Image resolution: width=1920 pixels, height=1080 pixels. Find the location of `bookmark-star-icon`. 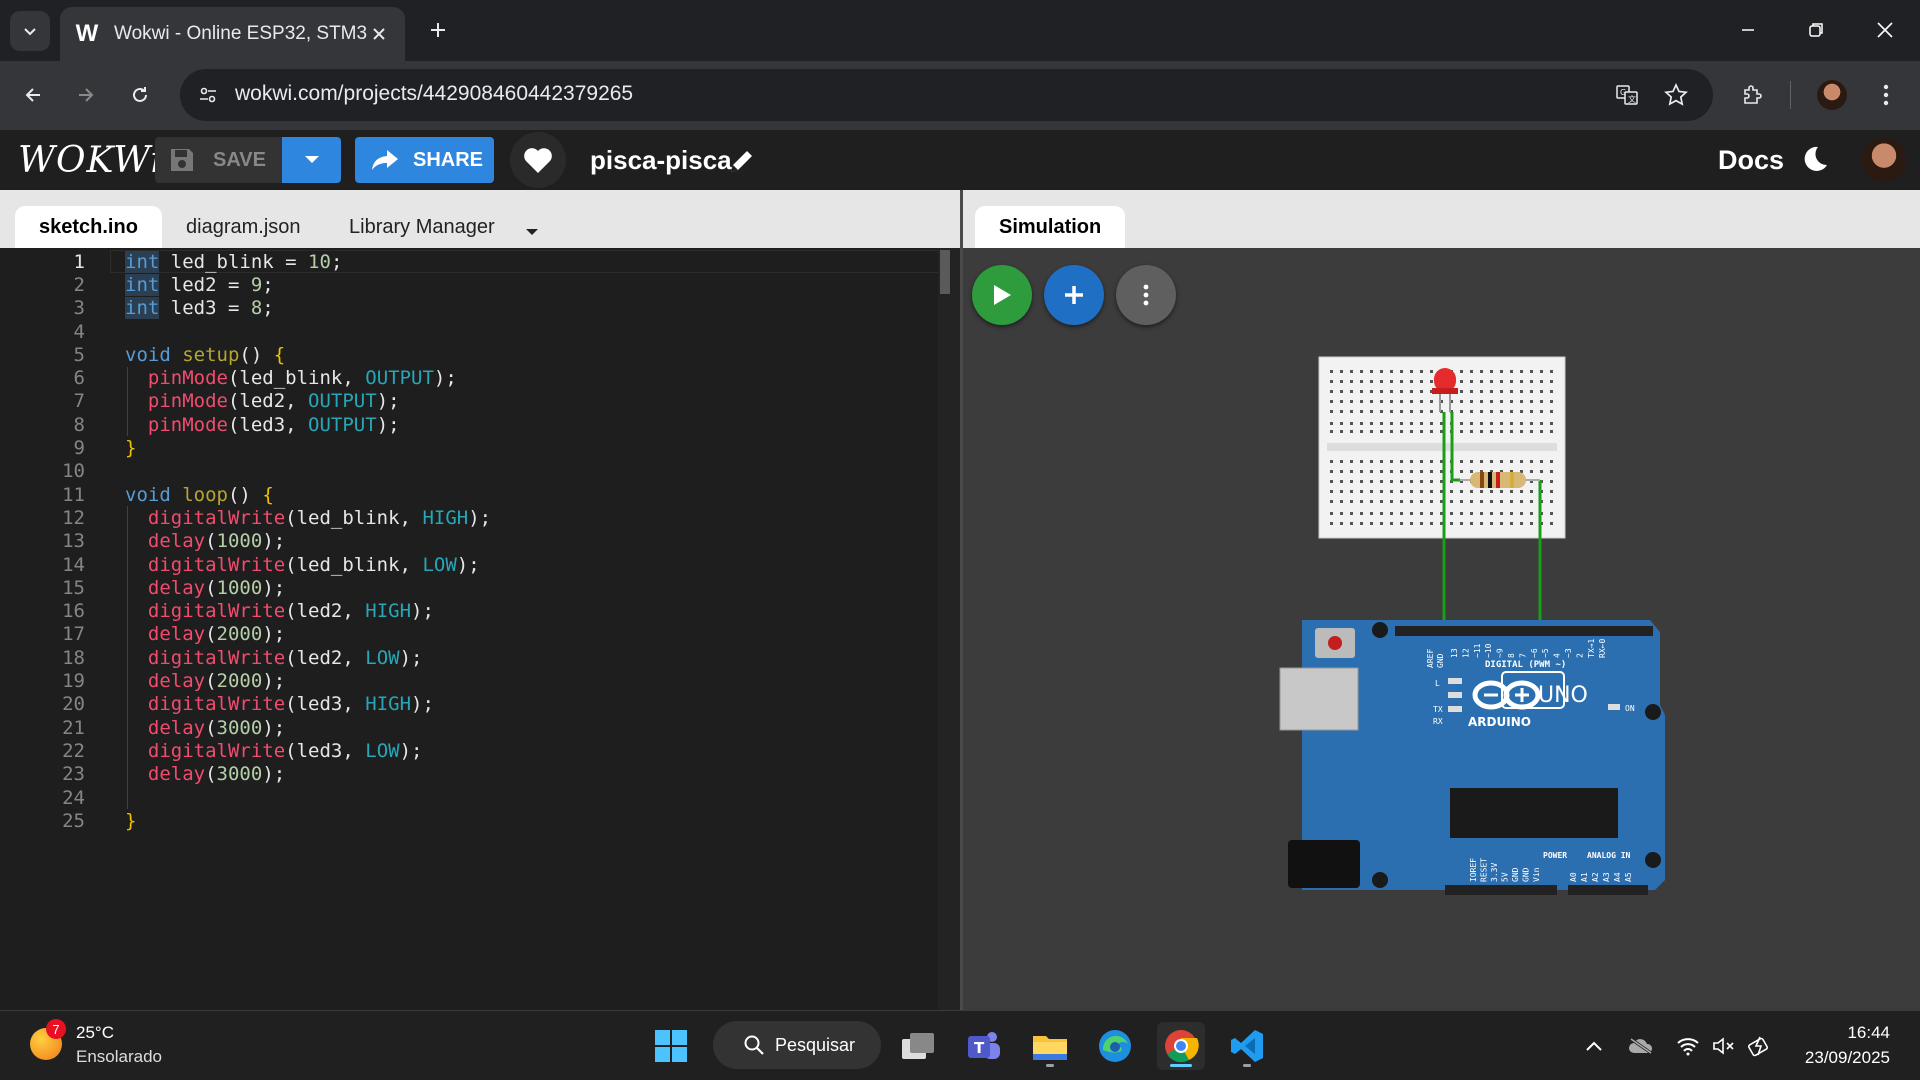

bookmark-star-icon is located at coordinates (1676, 95).